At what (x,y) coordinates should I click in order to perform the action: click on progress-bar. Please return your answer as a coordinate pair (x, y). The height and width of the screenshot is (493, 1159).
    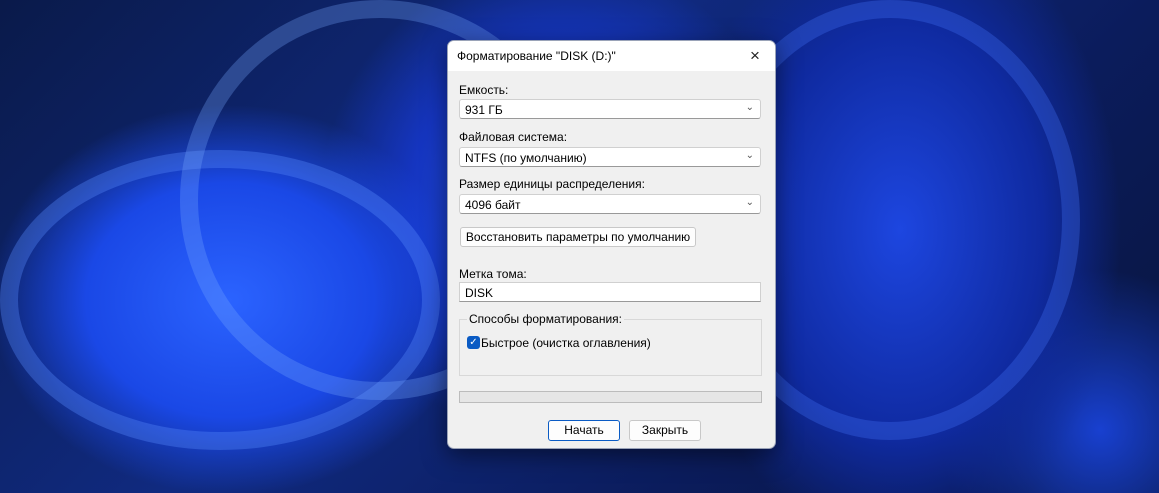
    Looking at the image, I should click on (610, 397).